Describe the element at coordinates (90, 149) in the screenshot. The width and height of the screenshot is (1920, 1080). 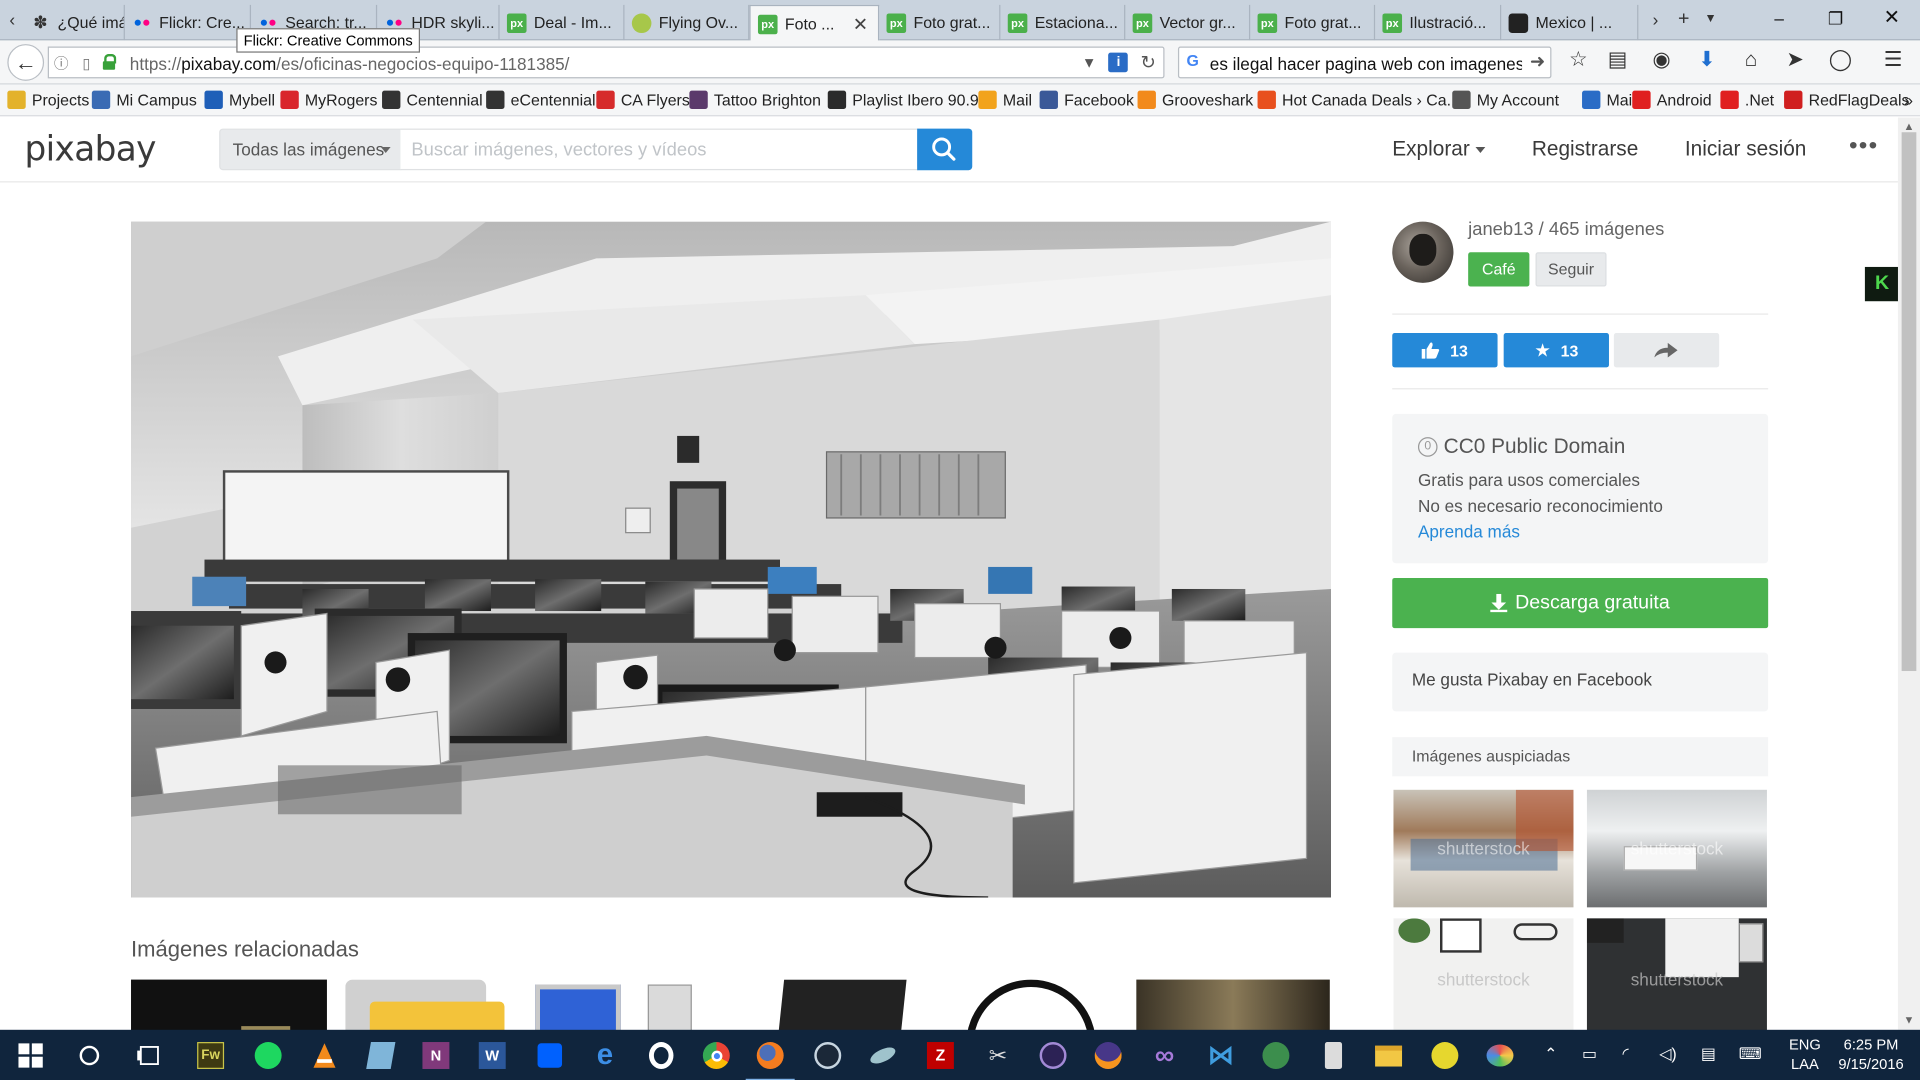
I see `pixabay-logo: pixabay` at that location.